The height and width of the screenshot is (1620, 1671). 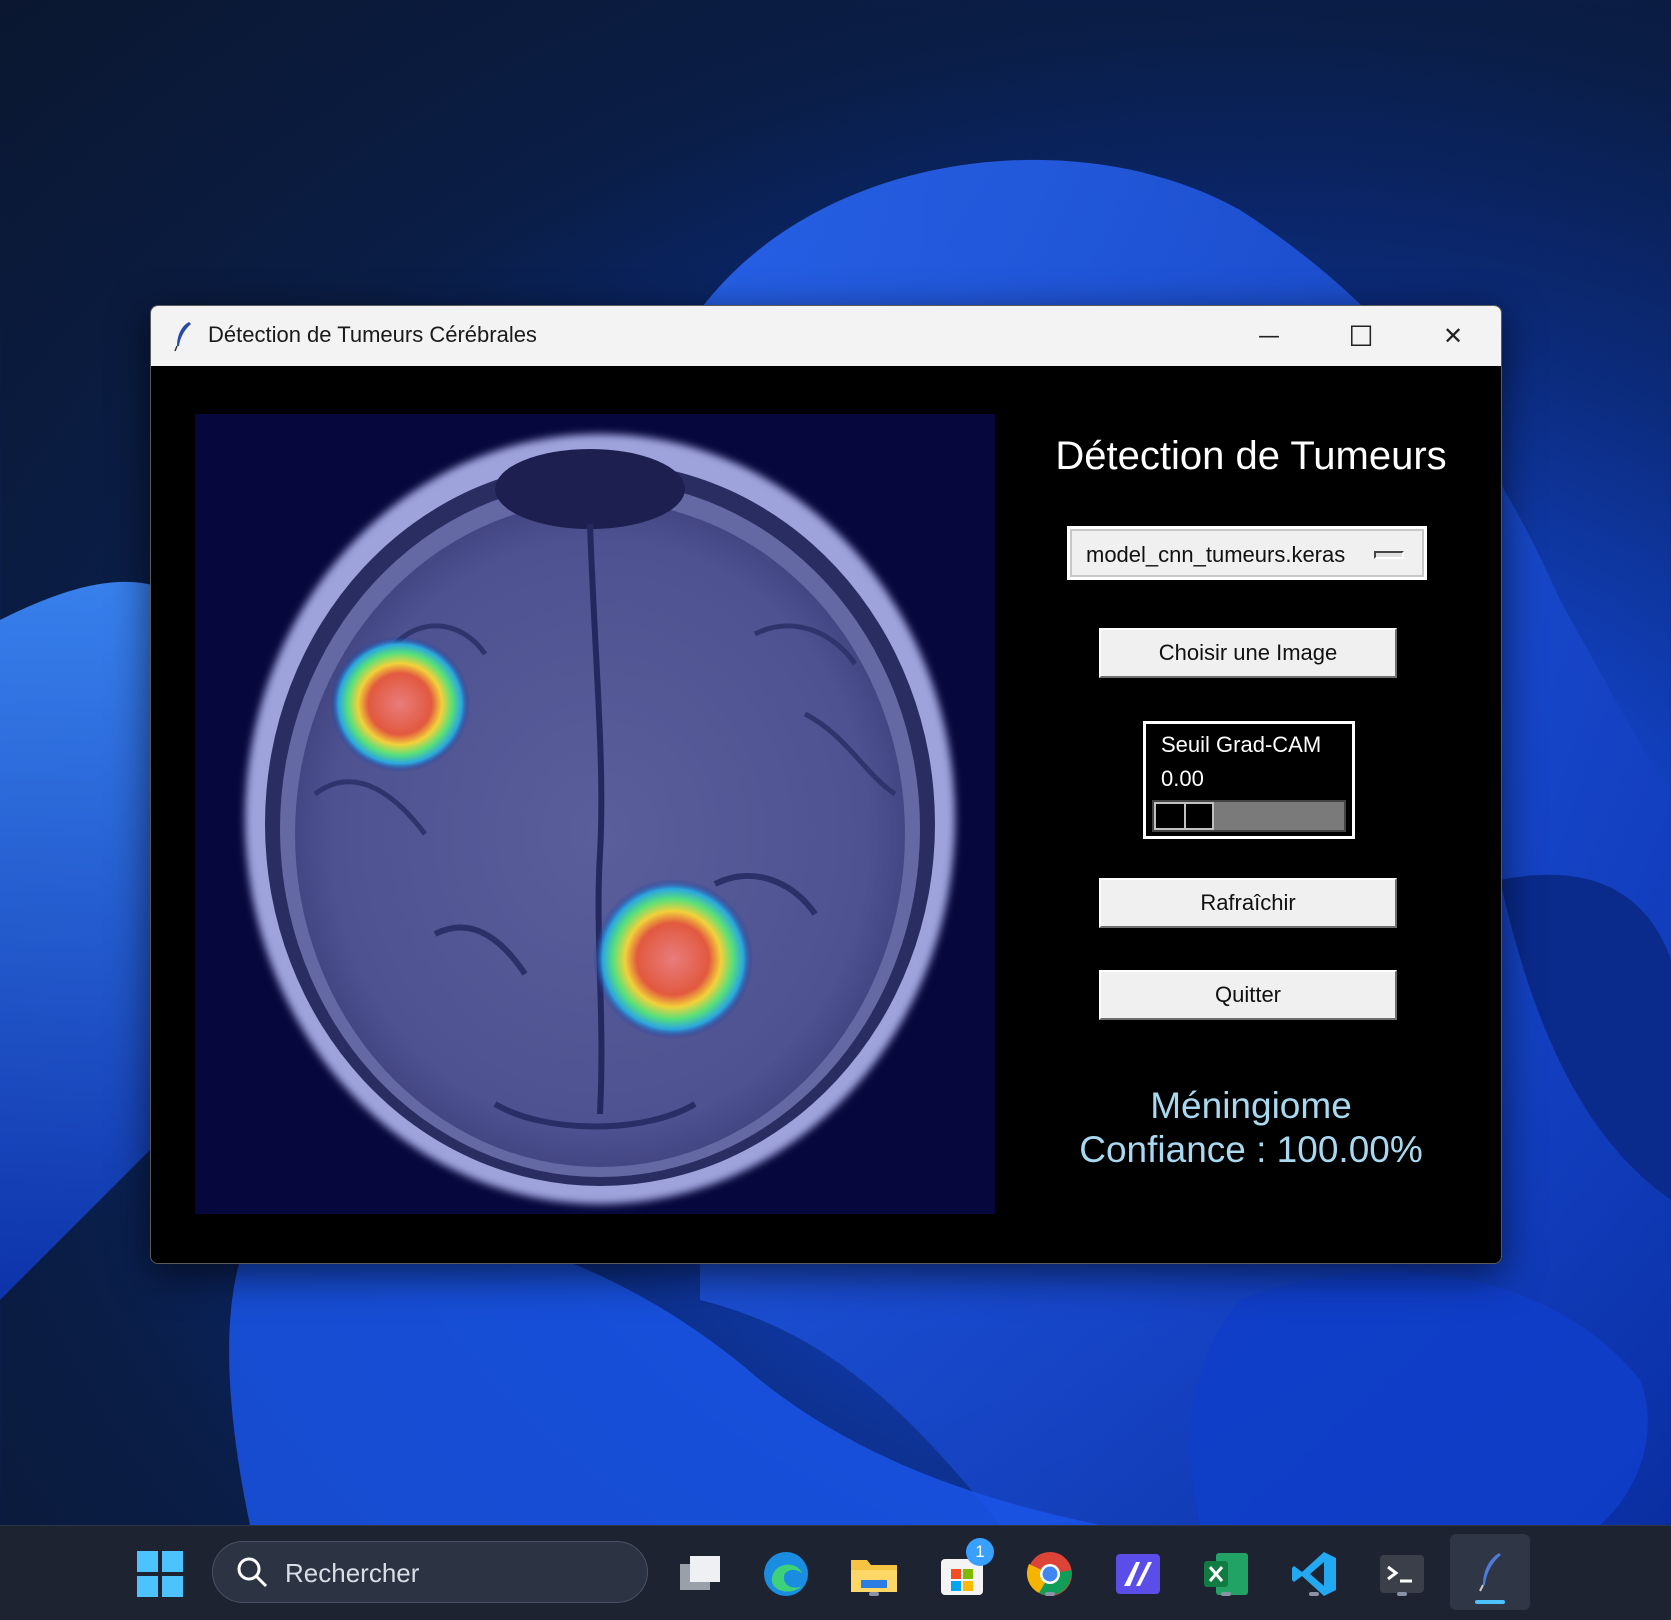 What do you see at coordinates (1248, 653) in the screenshot?
I see `choose-image-button: Choisir une Image` at bounding box center [1248, 653].